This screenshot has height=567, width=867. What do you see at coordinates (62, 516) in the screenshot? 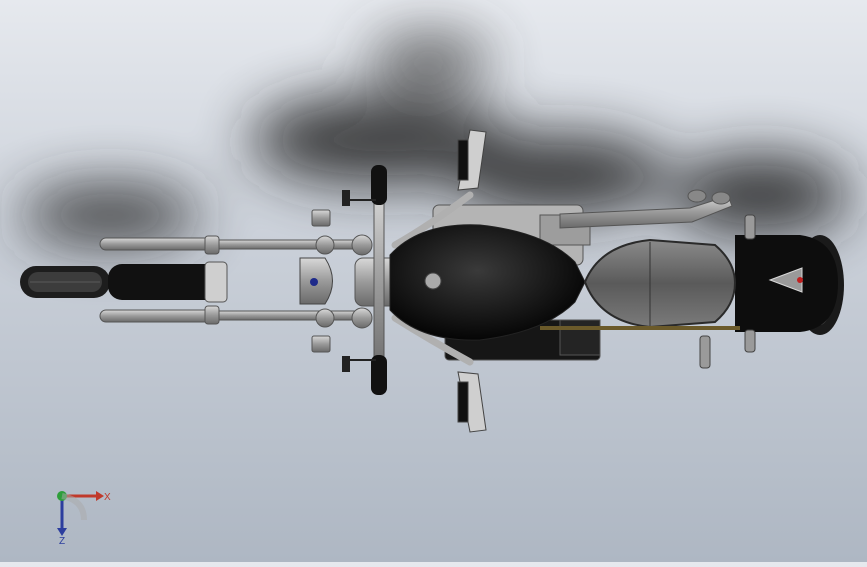
I see `z-axis-arrow` at bounding box center [62, 516].